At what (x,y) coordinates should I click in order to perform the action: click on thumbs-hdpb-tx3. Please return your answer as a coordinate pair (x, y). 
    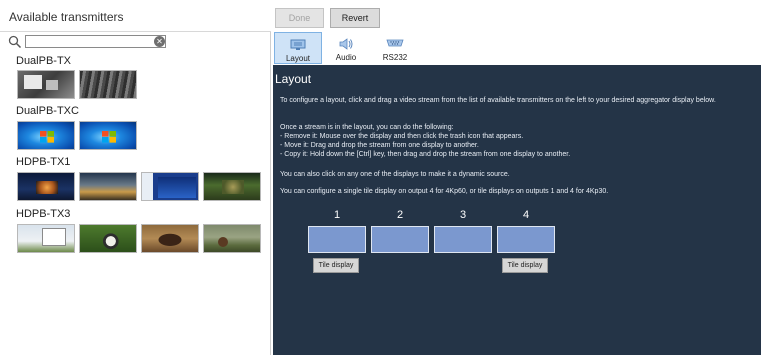
    Looking at the image, I should click on (139, 238).